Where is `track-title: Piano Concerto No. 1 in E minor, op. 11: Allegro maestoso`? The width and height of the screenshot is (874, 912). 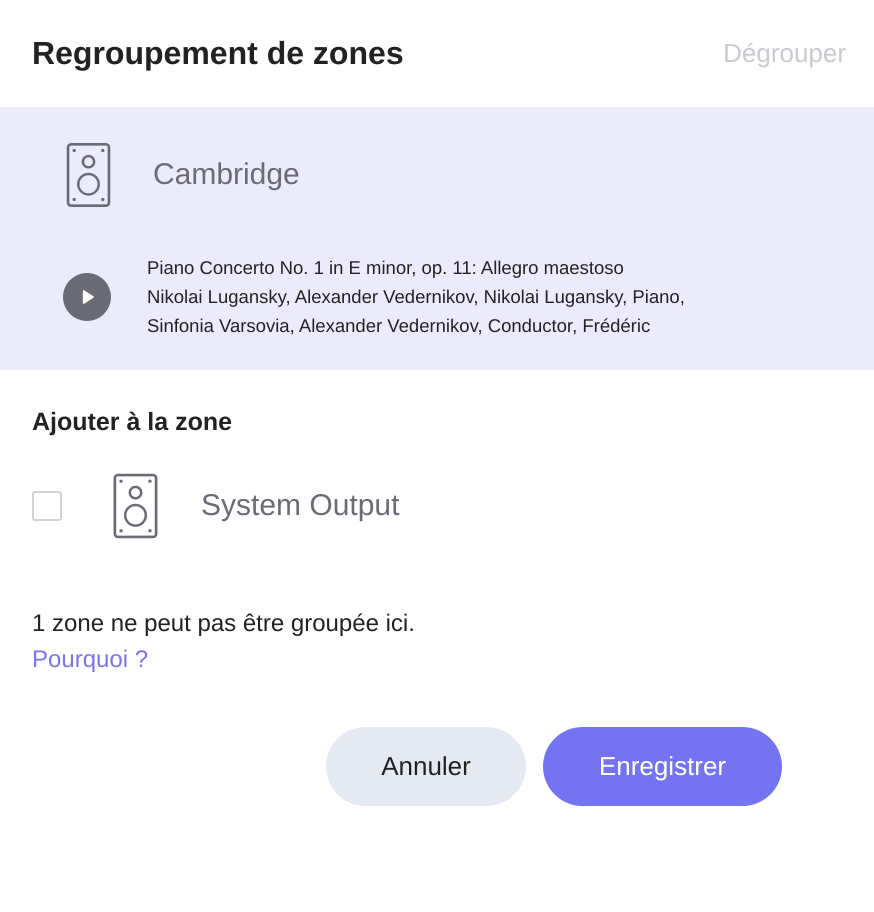
track-title: Piano Concerto No. 1 in E minor, op. 11: Allegro maestoso is located at coordinates (386, 268).